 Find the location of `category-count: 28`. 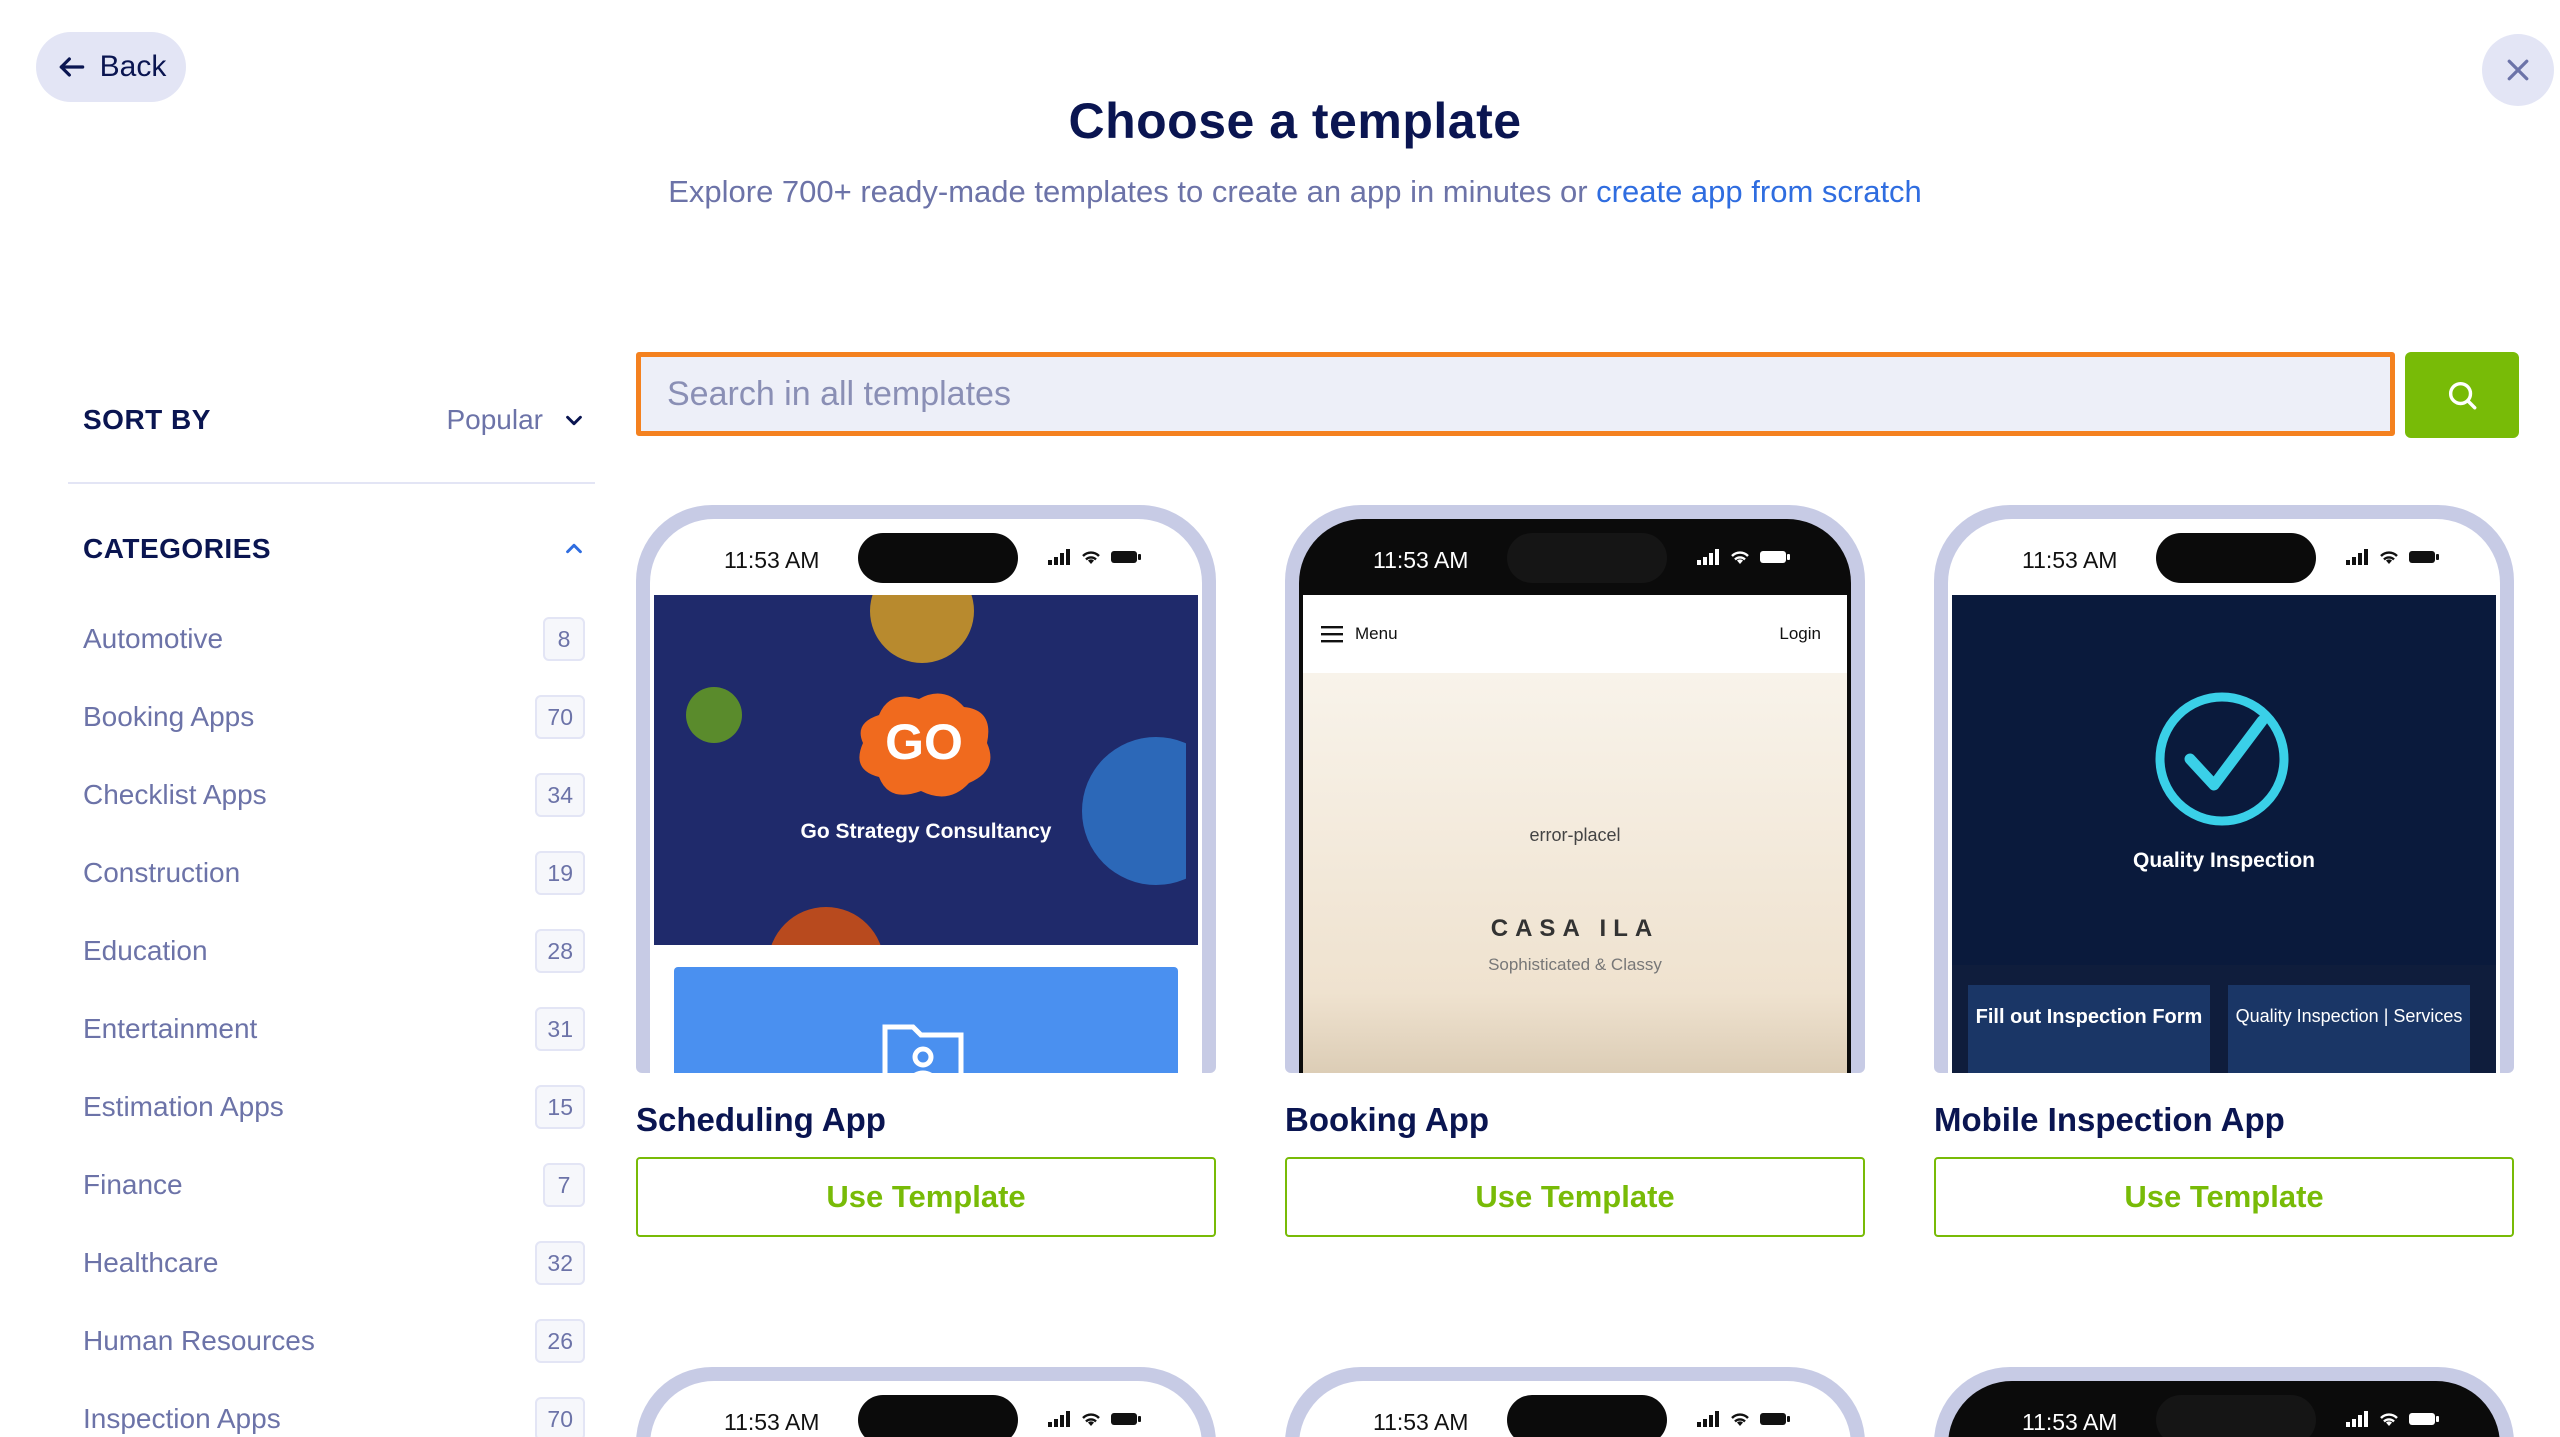

category-count: 28 is located at coordinates (560, 951).